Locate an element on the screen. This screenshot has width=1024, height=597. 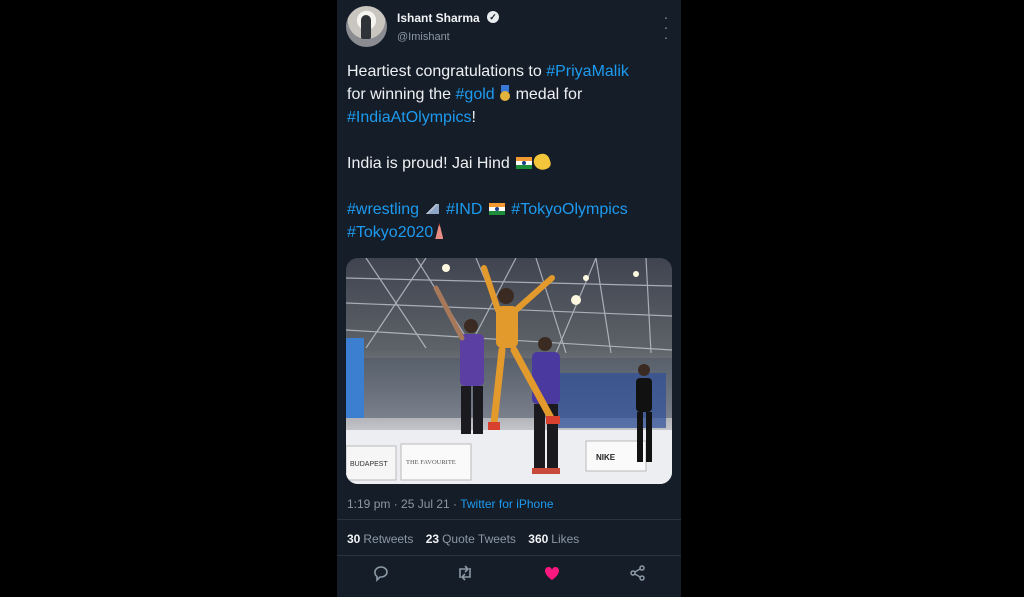
retweets-stat: 30 Retweets is located at coordinates (380, 539).